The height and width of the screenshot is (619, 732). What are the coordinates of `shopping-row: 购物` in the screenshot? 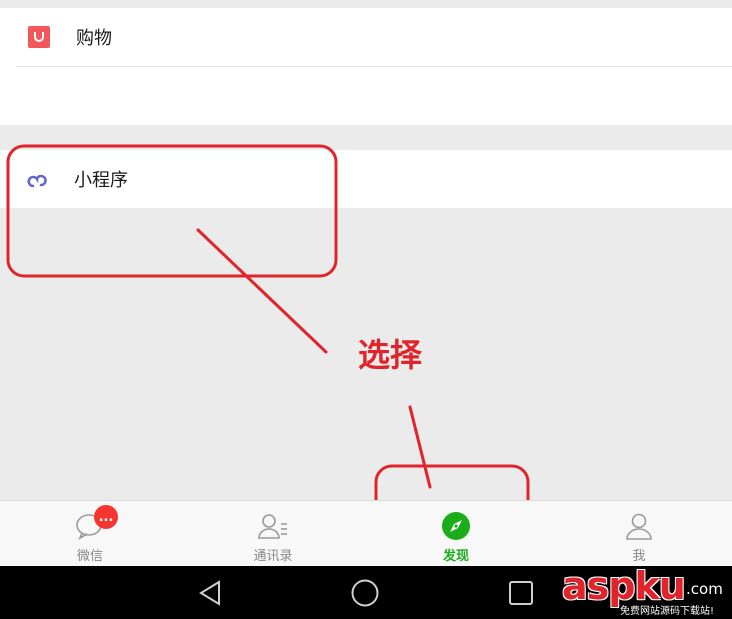 It's located at (379, 37).